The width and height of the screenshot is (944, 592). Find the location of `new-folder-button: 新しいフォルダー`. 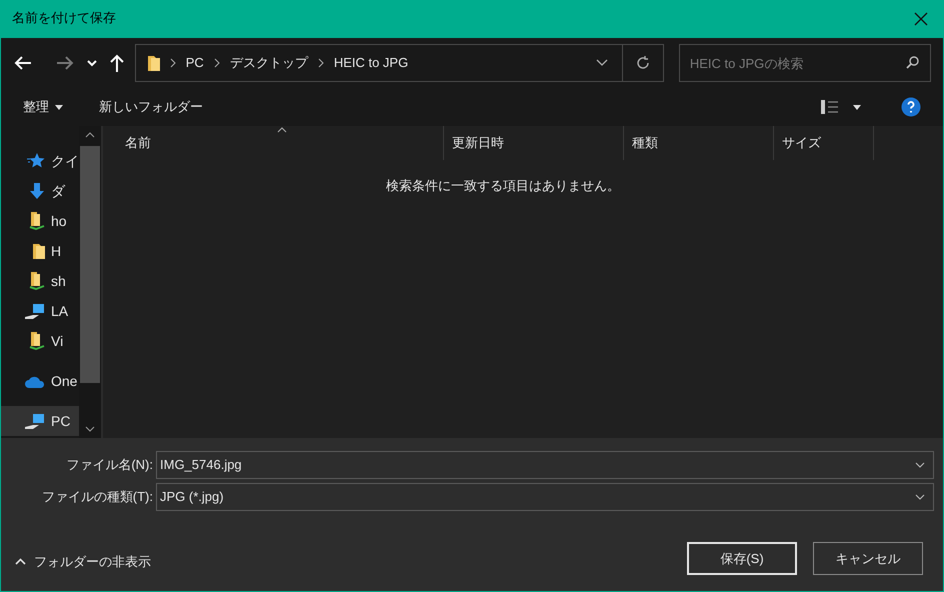

new-folder-button: 新しいフォルダー is located at coordinates (151, 107).